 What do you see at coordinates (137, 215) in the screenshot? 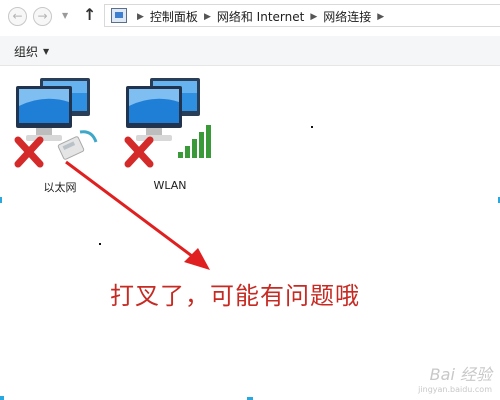
I see `annotation-arrow` at bounding box center [137, 215].